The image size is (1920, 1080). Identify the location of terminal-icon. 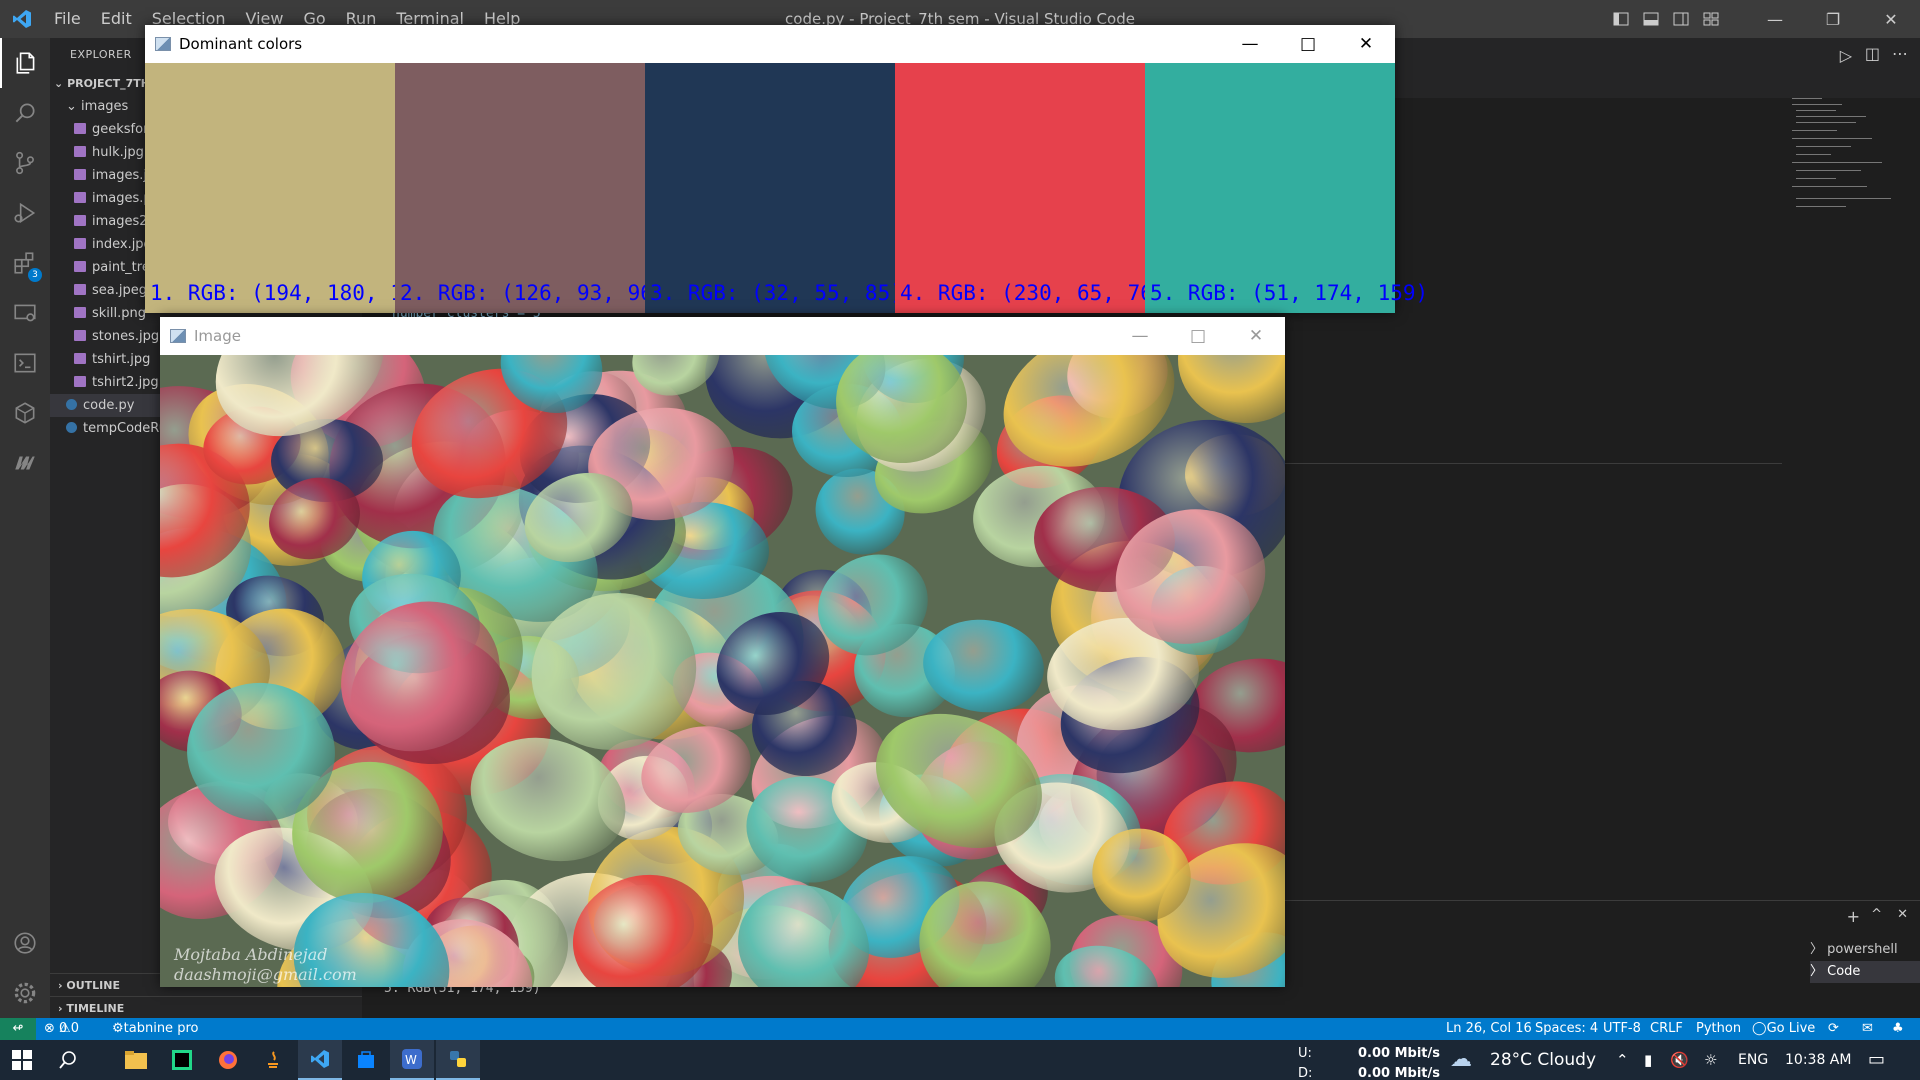
(25, 363).